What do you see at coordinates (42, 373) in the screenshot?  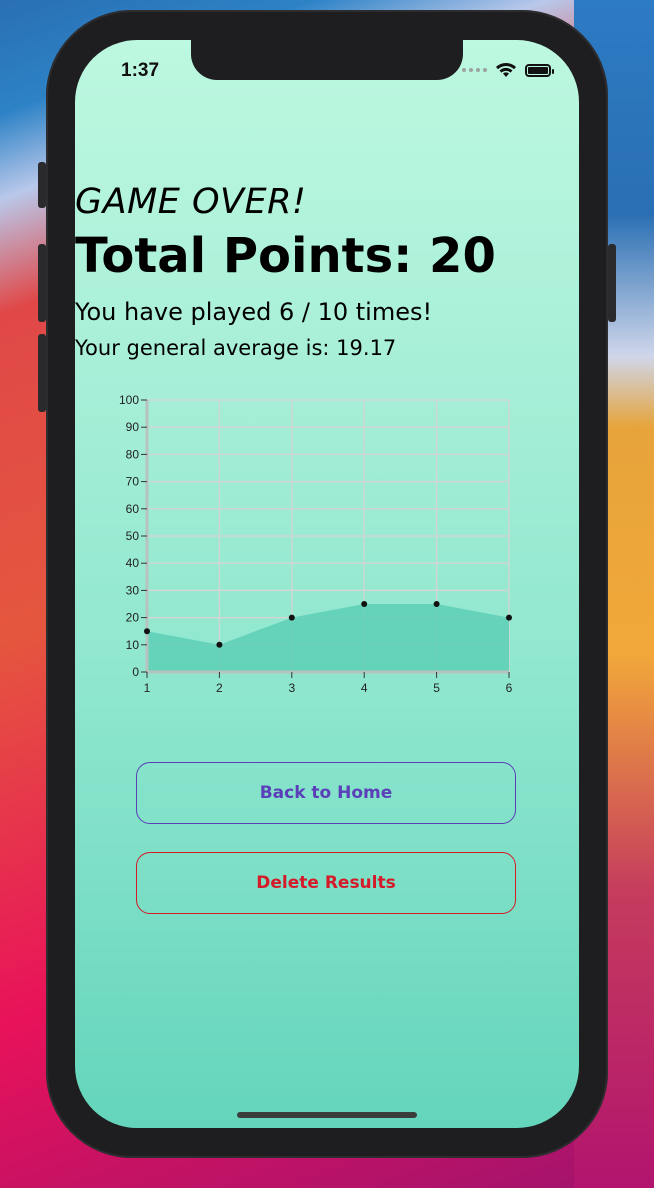 I see `volume-down-button` at bounding box center [42, 373].